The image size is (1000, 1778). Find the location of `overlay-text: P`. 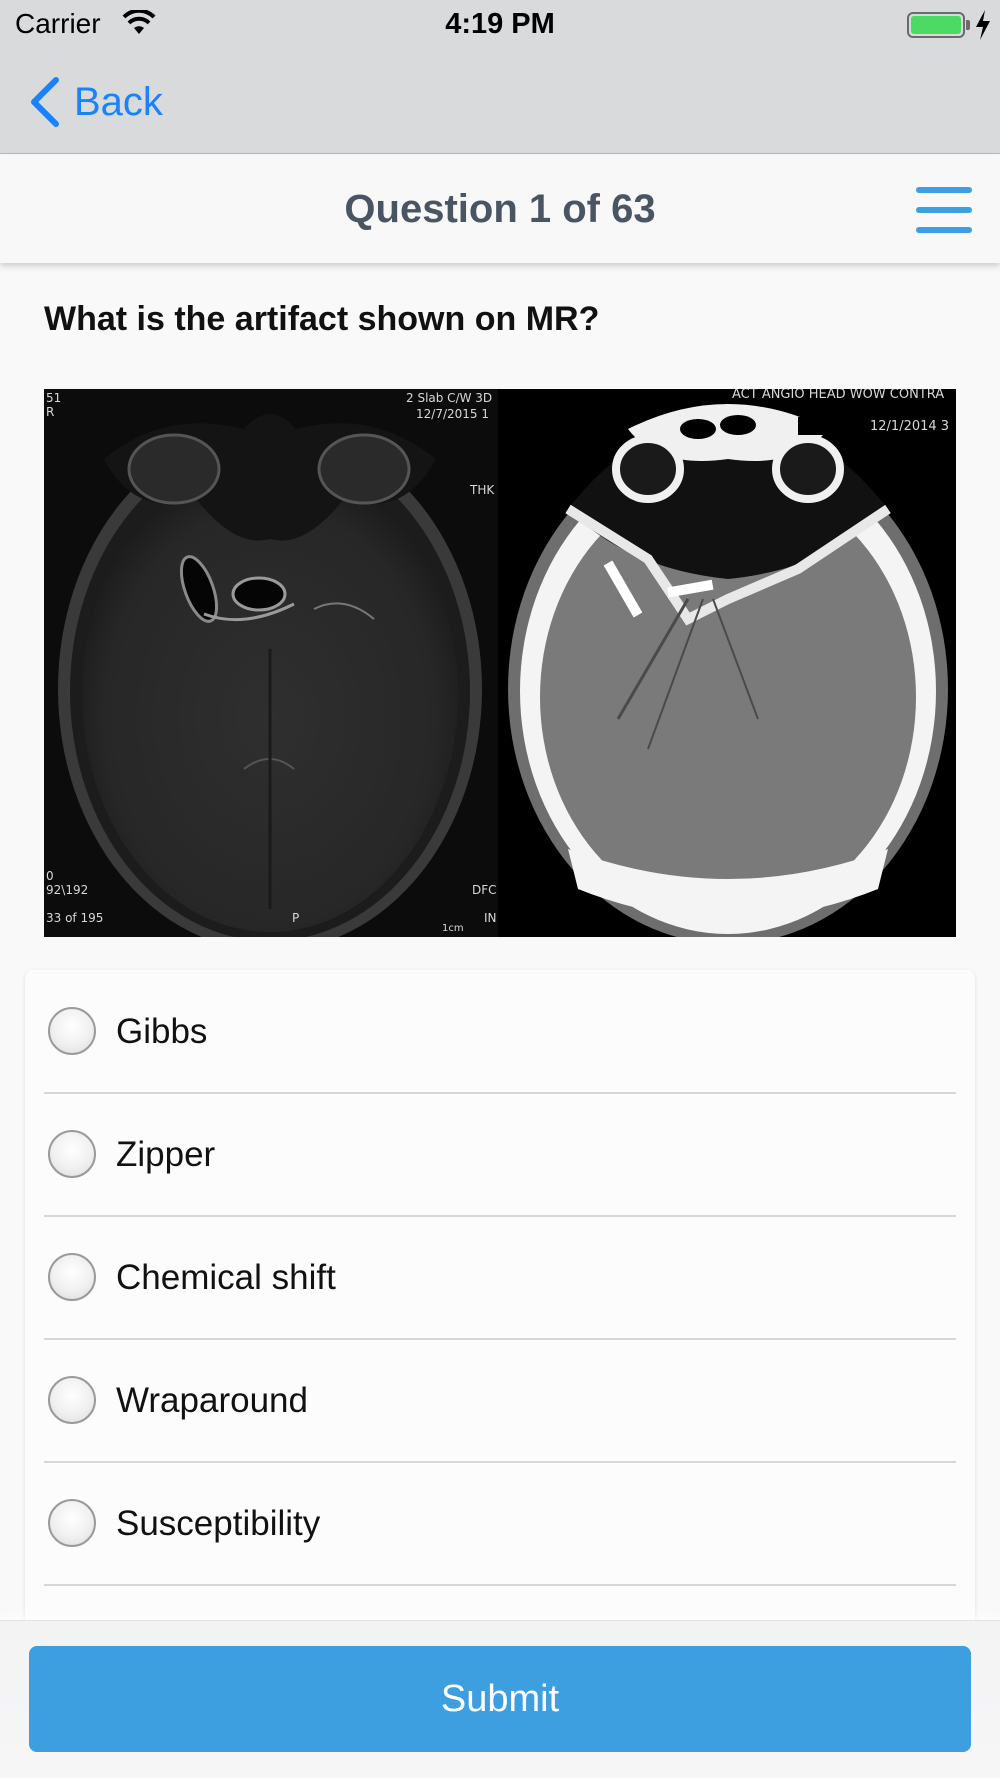

overlay-text: P is located at coordinates (296, 918).